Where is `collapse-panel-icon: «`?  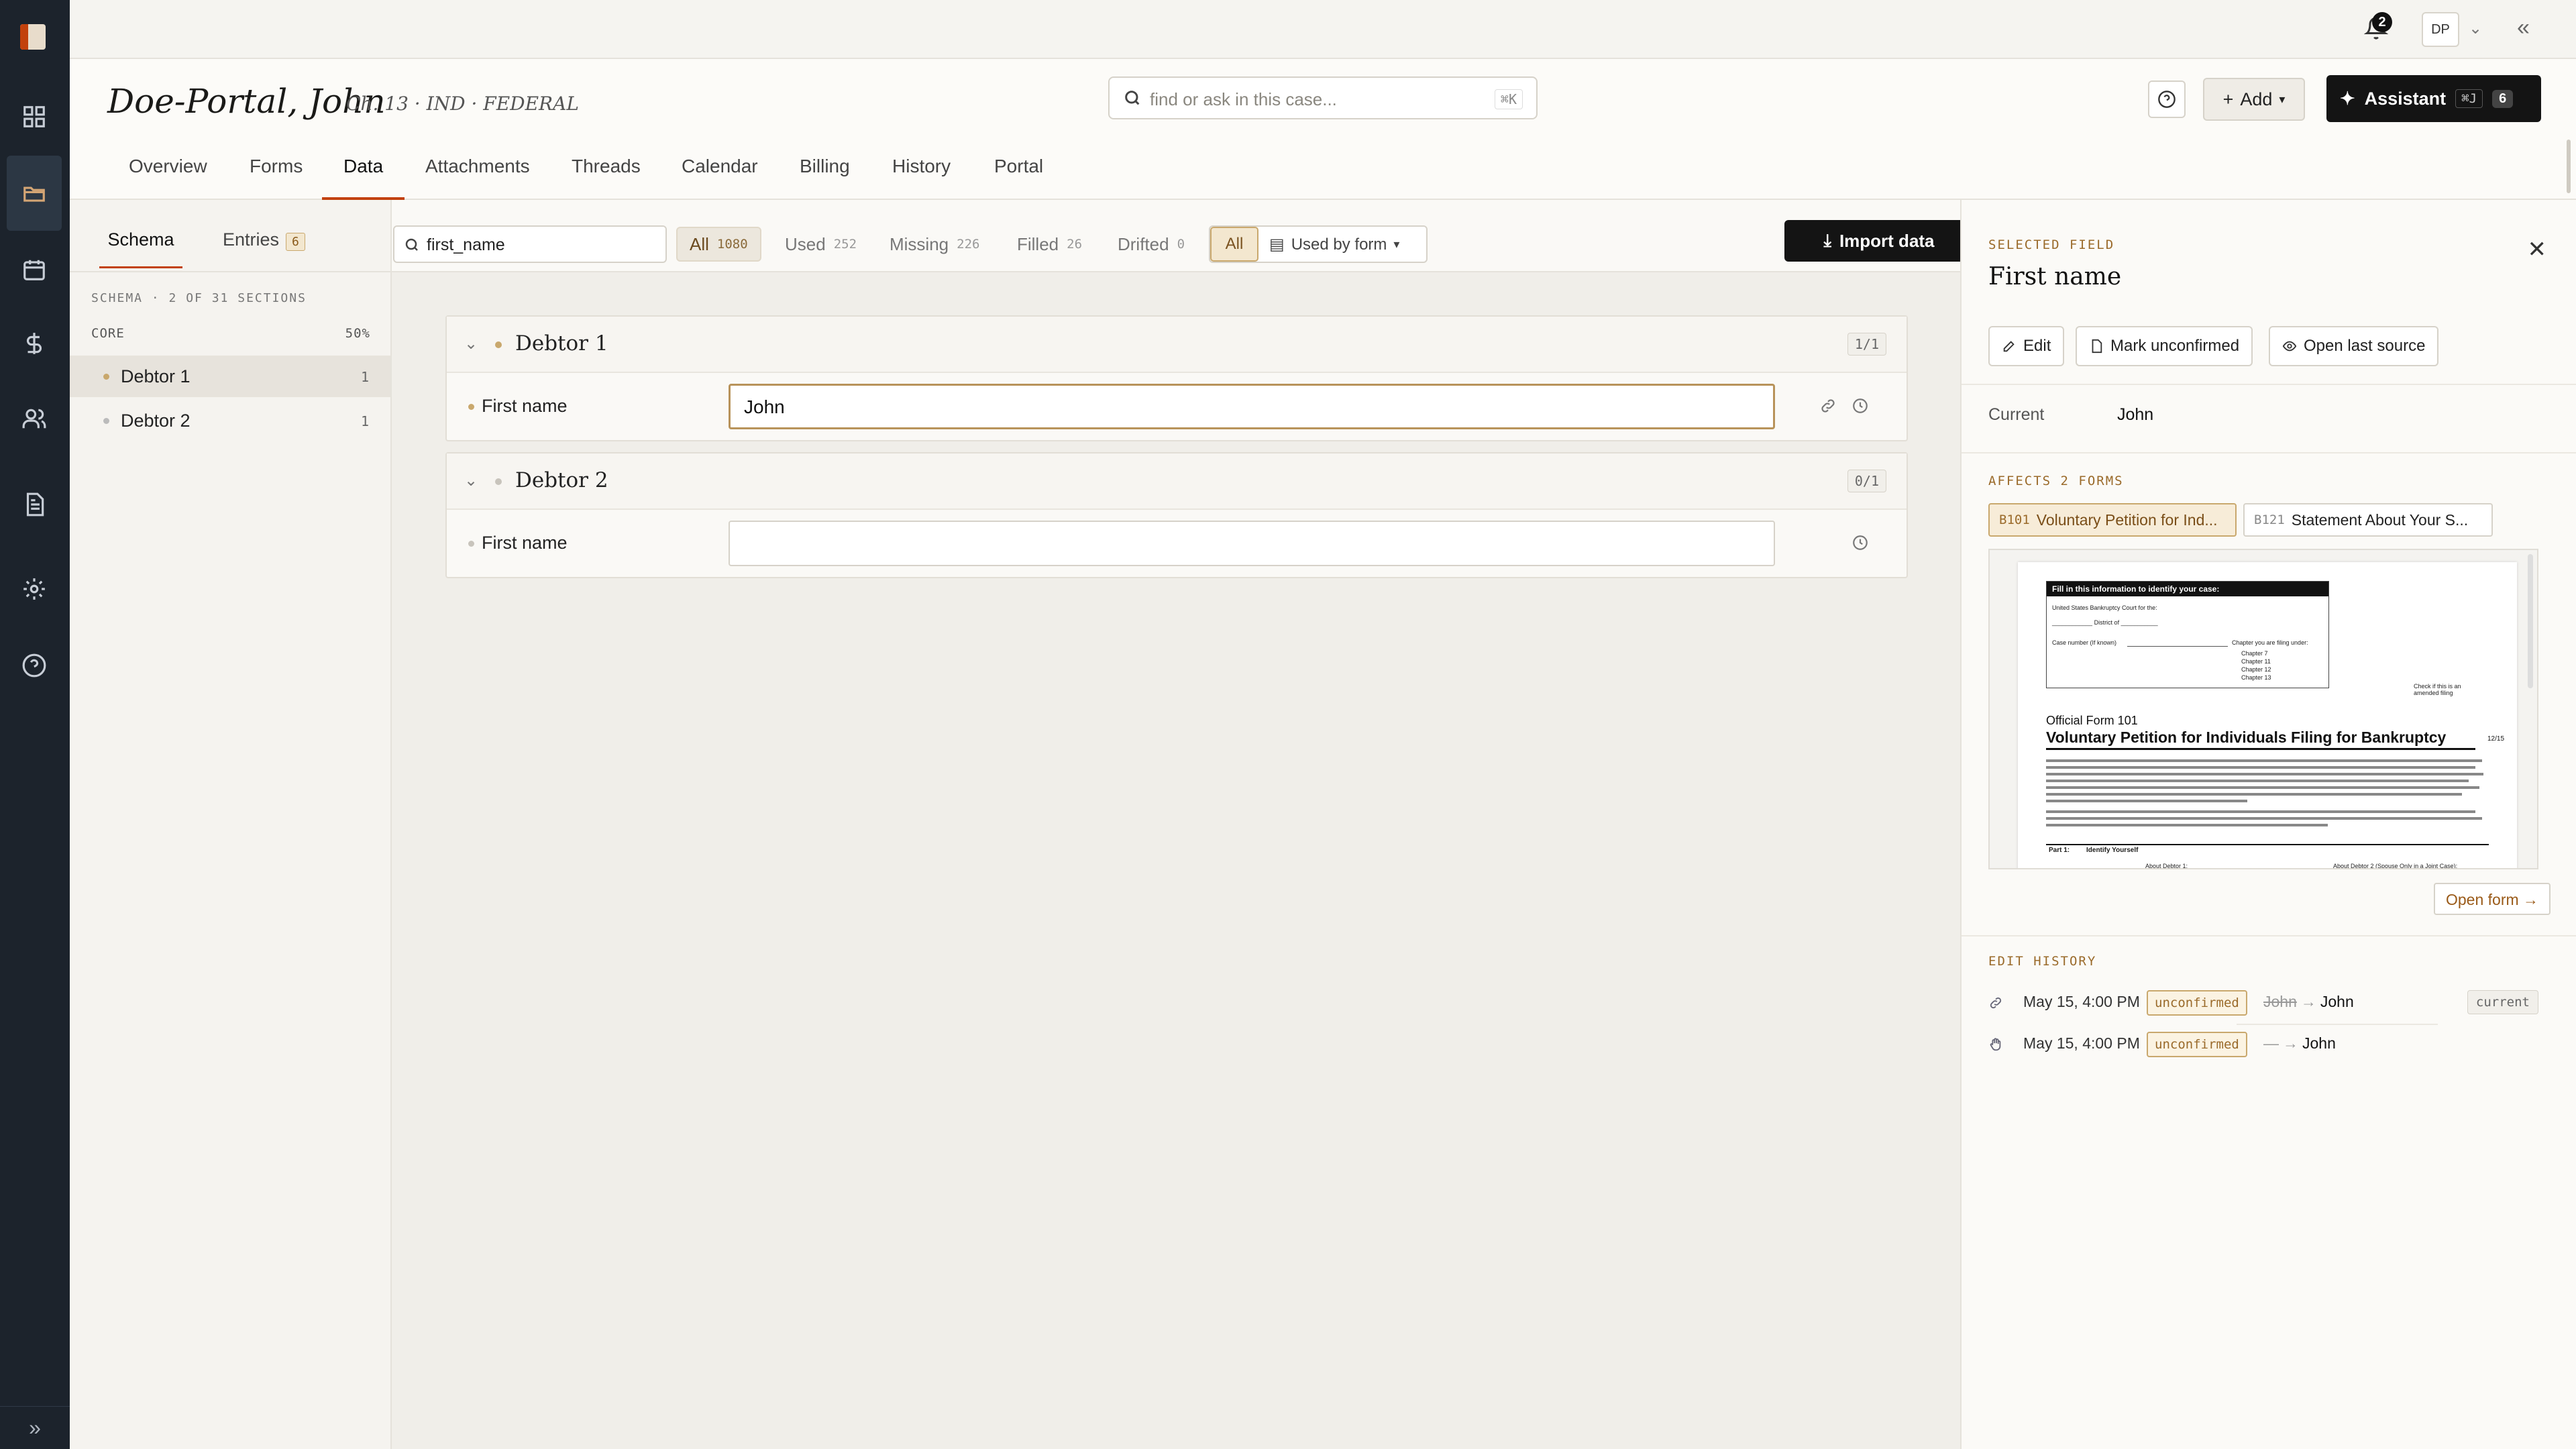 collapse-panel-icon: « is located at coordinates (2523, 28).